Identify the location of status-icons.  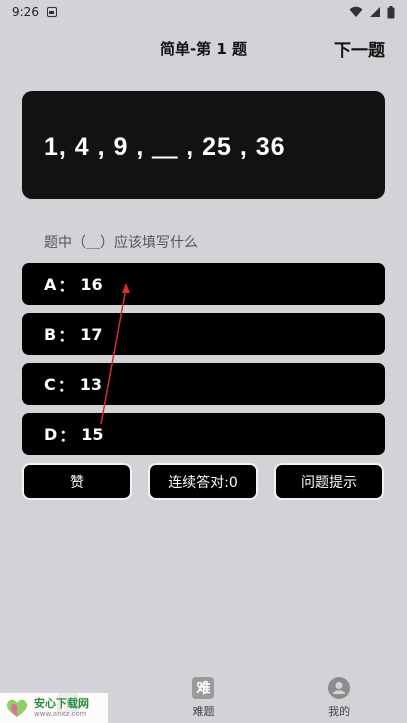
(372, 12).